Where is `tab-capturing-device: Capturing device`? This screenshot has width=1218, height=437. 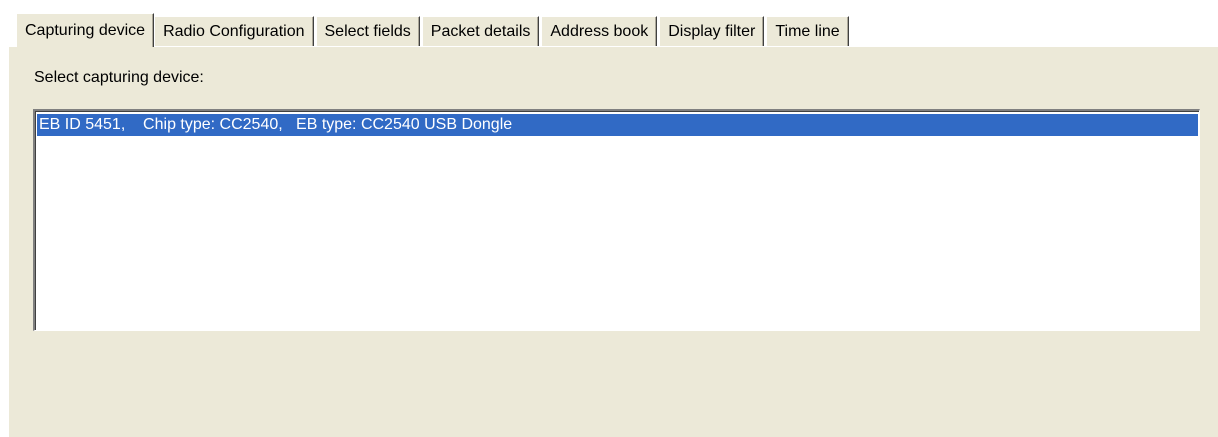
tab-capturing-device: Capturing device is located at coordinates (85, 30).